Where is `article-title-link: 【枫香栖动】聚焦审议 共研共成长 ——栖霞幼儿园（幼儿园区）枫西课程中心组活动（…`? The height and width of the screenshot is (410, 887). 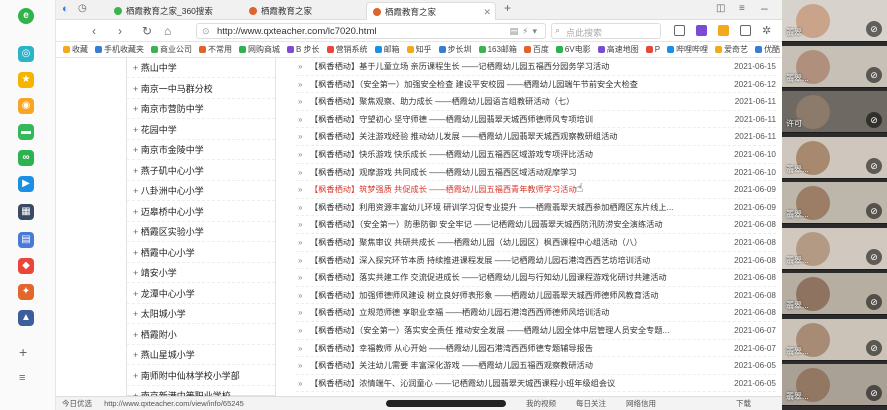 article-title-link: 【枫香栖动】聚焦审议 共研共成长 ——栖霞幼儿园（幼儿园区）枫西课程中心组活动（… is located at coordinates (505, 243).